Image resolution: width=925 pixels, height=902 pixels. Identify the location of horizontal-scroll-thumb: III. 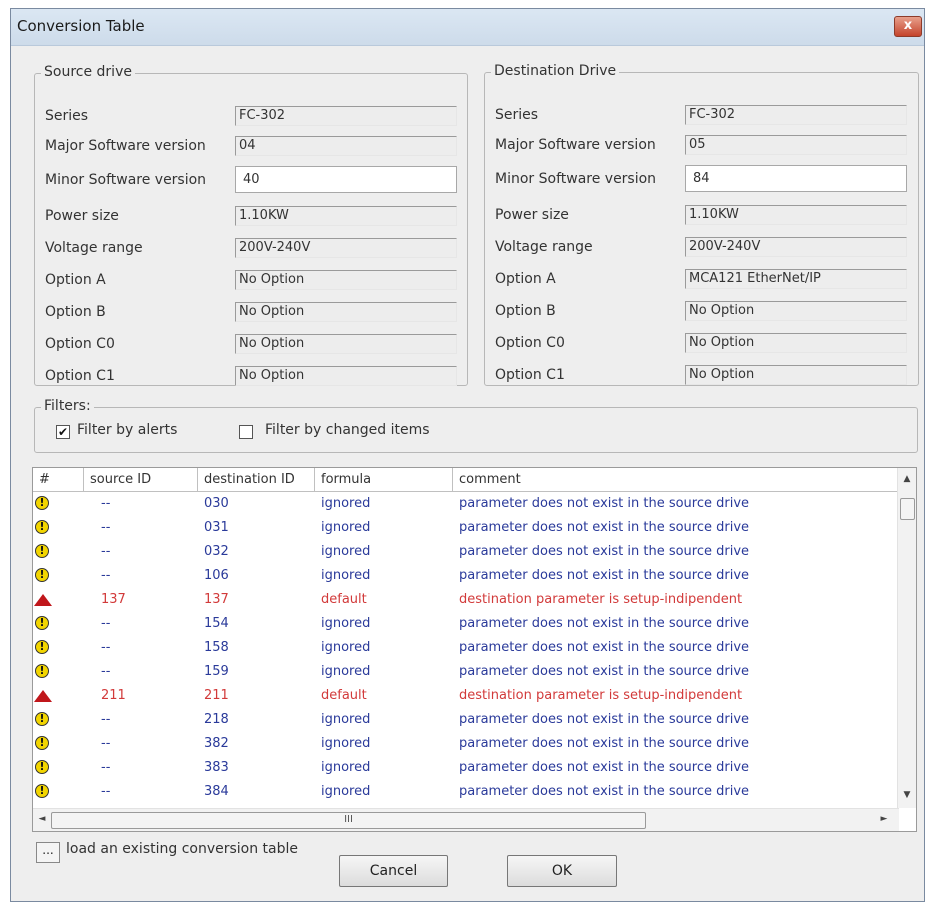
(348, 820).